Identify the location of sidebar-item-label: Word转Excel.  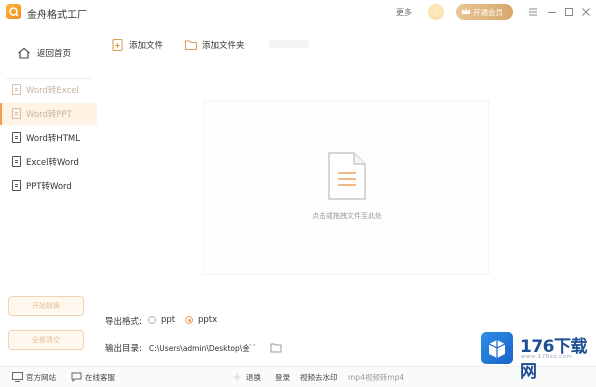
(52, 91).